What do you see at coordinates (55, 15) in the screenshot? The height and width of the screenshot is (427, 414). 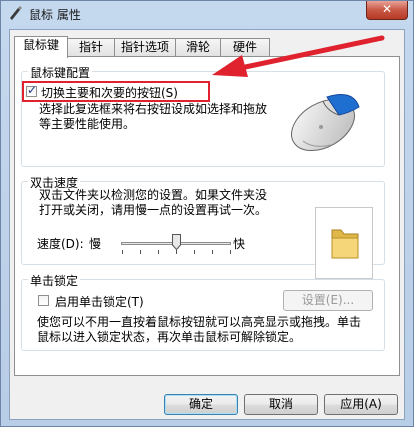 I see `window-title: 鼠标 属性` at bounding box center [55, 15].